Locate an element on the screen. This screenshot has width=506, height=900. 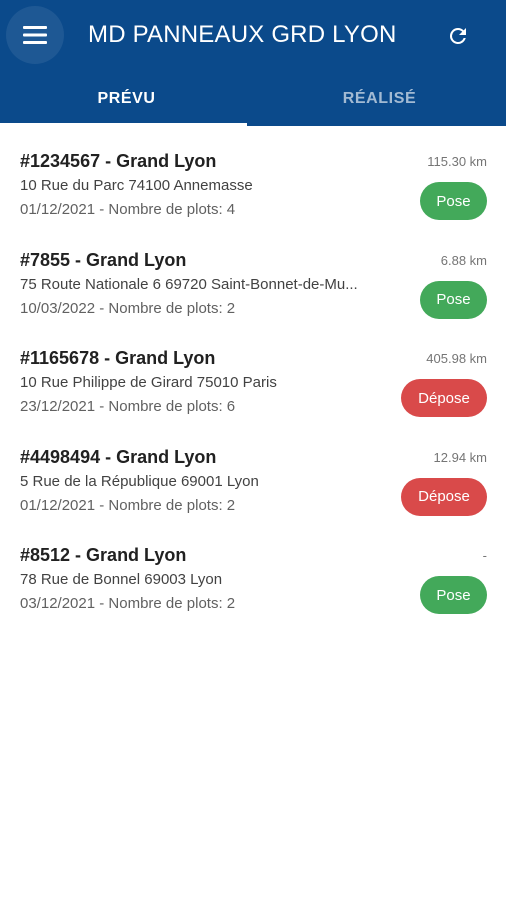
item-details: 23/12/2021 - Nombre de plots: 6 is located at coordinates (128, 406).